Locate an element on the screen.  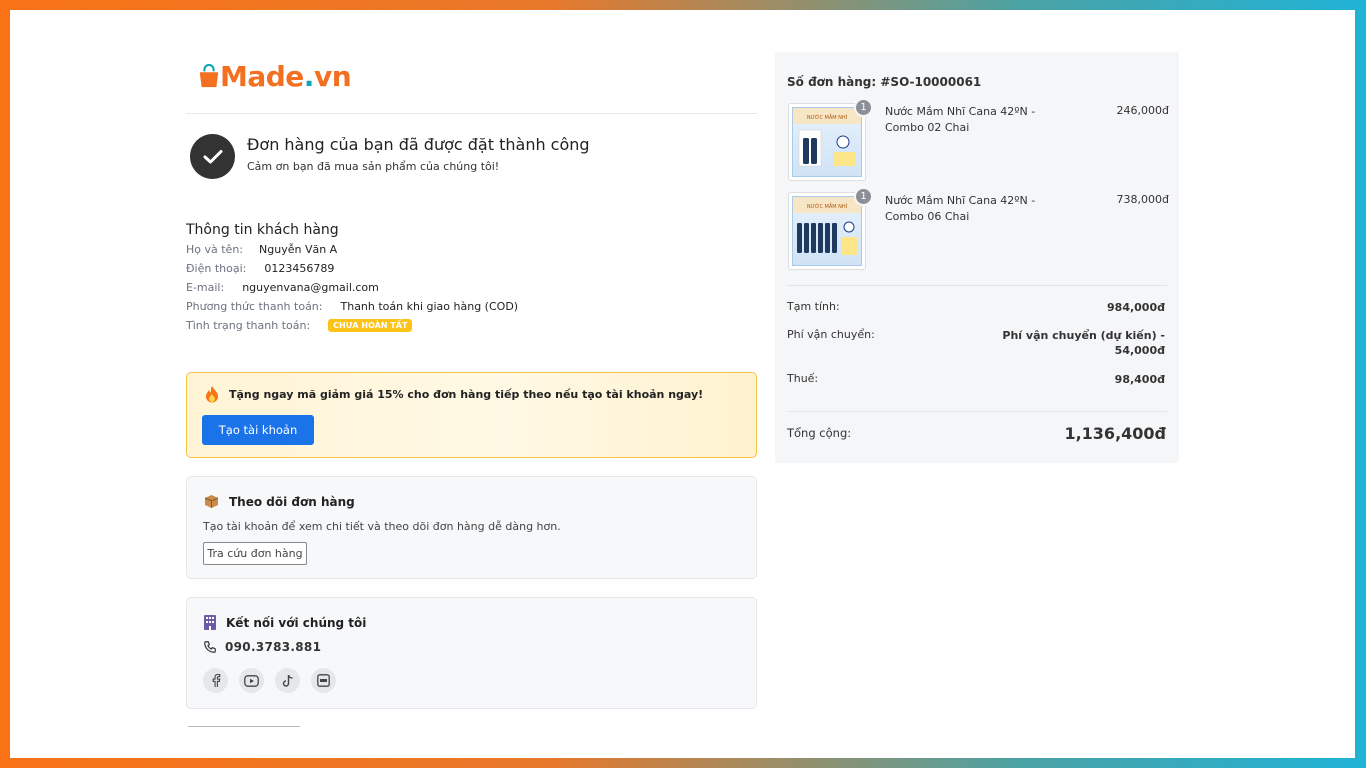
logo-text: Made.vn is located at coordinates (275, 76).